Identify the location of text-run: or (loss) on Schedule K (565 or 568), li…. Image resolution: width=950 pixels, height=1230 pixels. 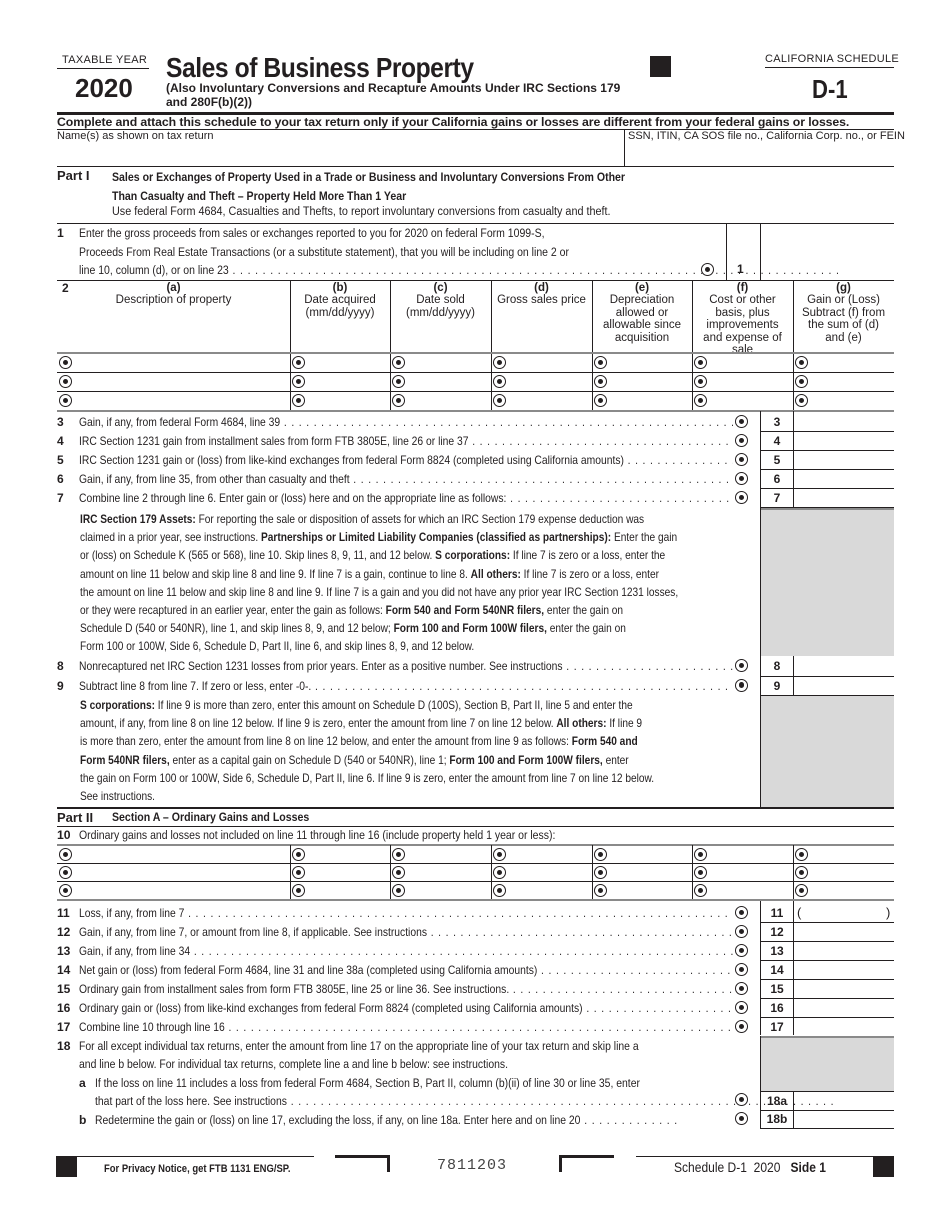
(258, 555).